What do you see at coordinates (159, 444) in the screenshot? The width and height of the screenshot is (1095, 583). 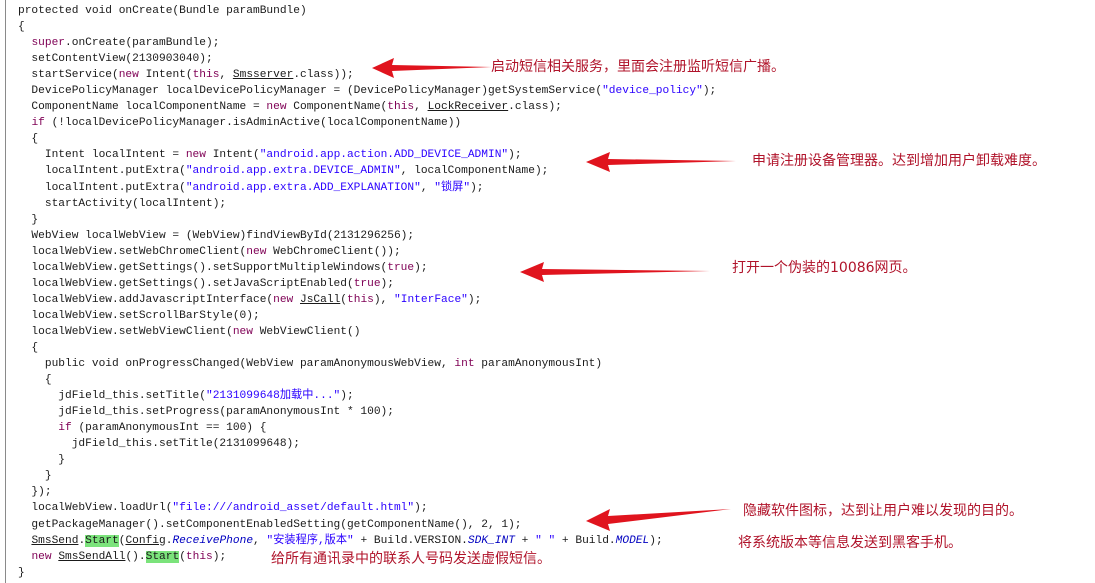 I see `code-line: jdField_this.setTitle(2131099648);` at bounding box center [159, 444].